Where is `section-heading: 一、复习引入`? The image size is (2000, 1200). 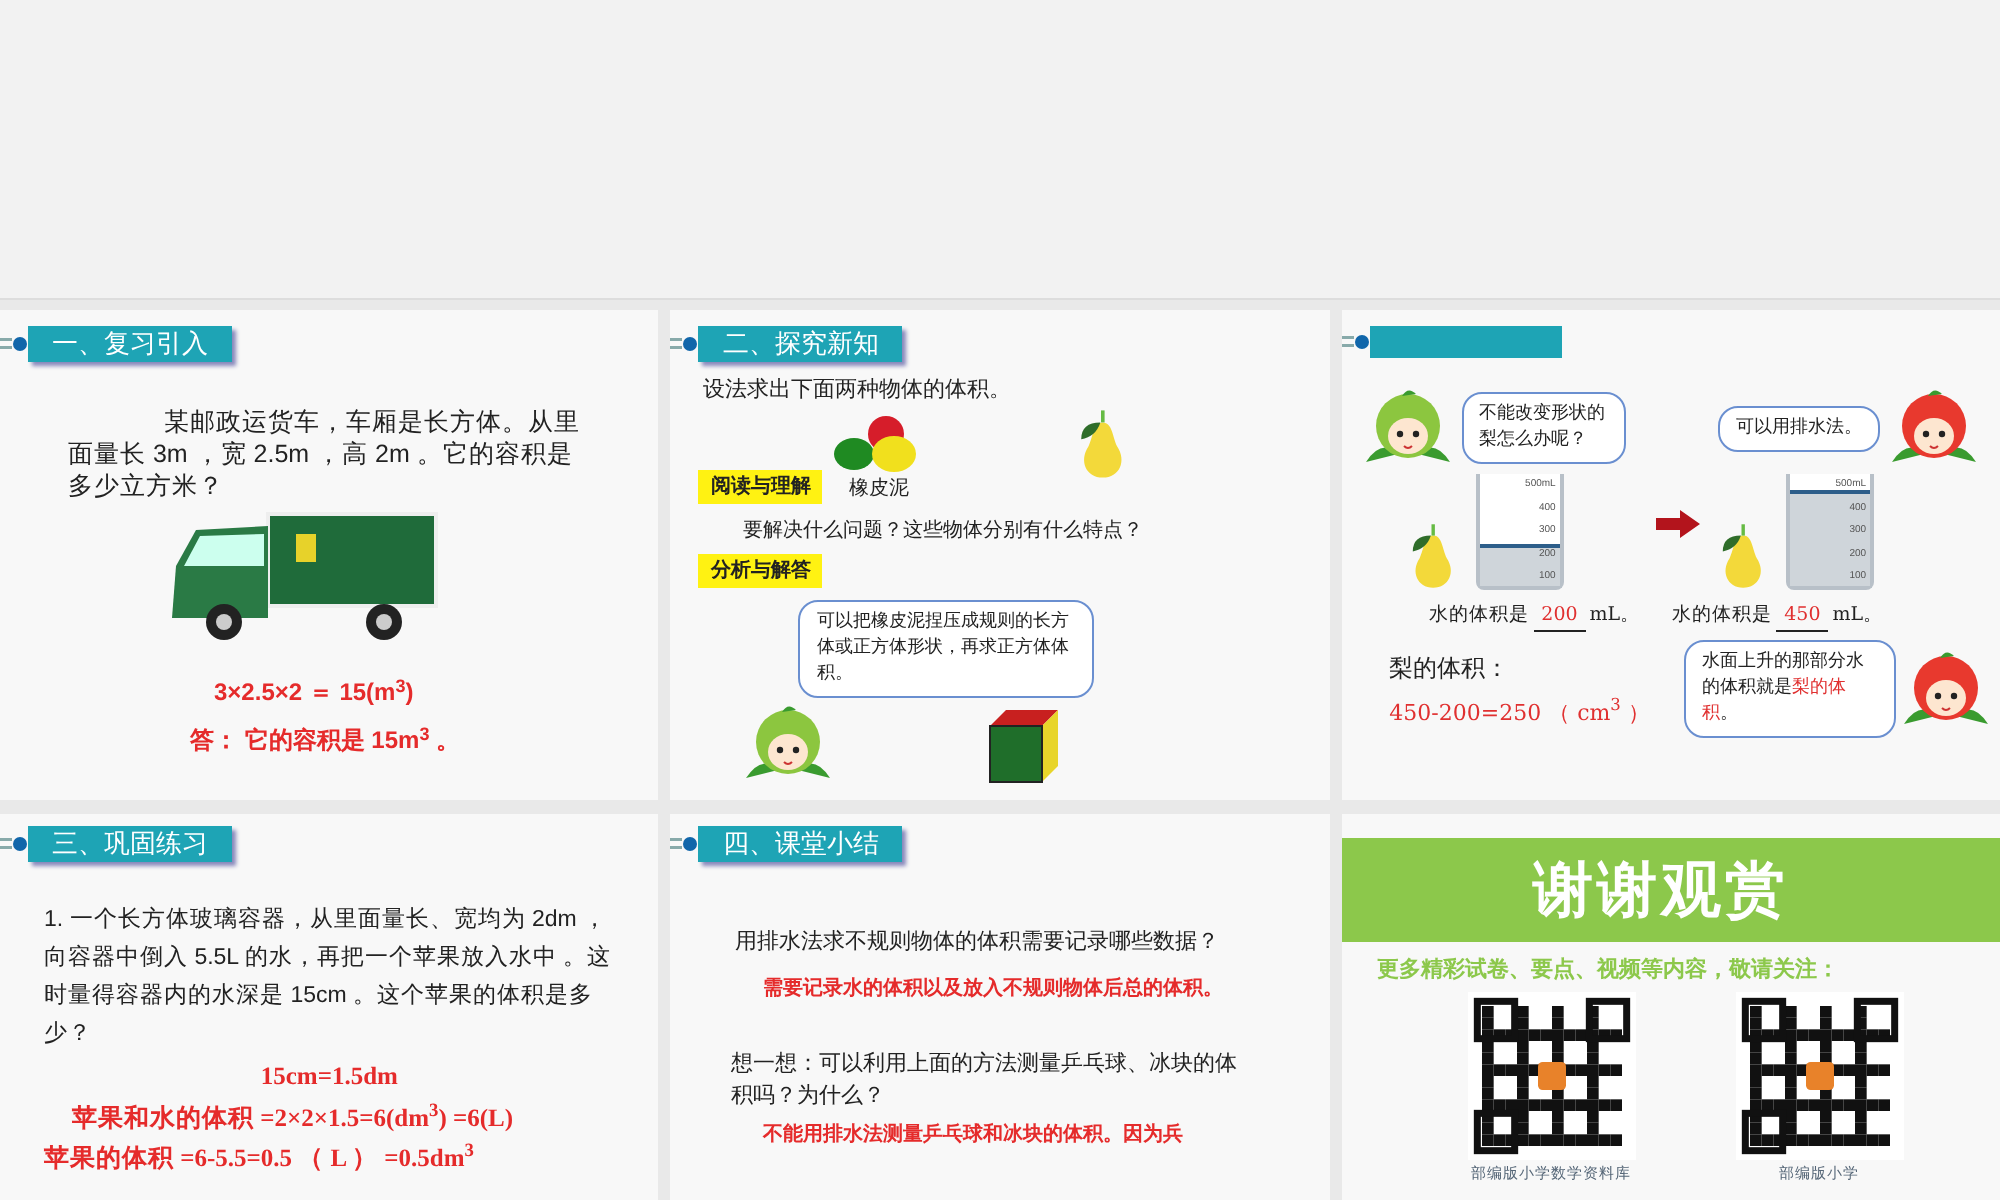 section-heading: 一、复习引入 is located at coordinates (130, 344).